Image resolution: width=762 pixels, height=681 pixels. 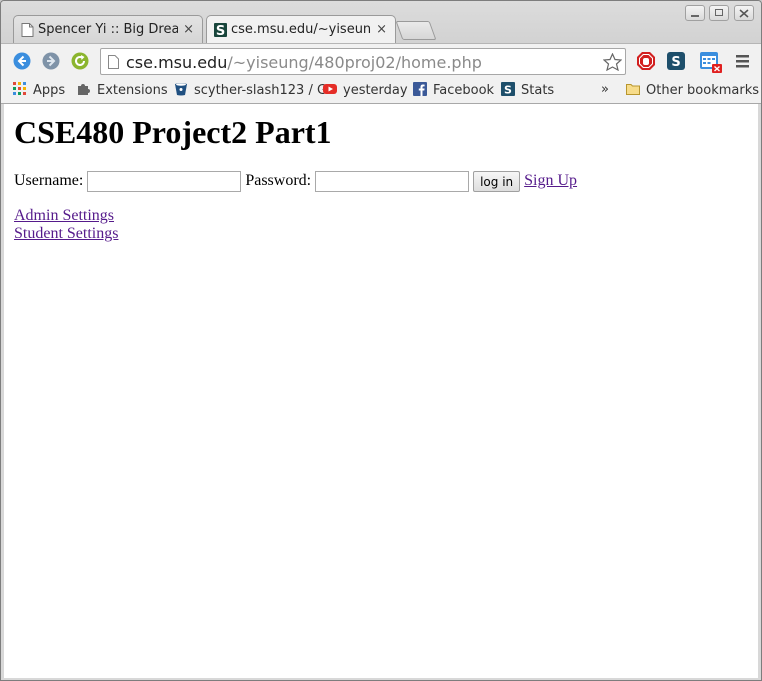 I want to click on close-icon, so click(x=744, y=13).